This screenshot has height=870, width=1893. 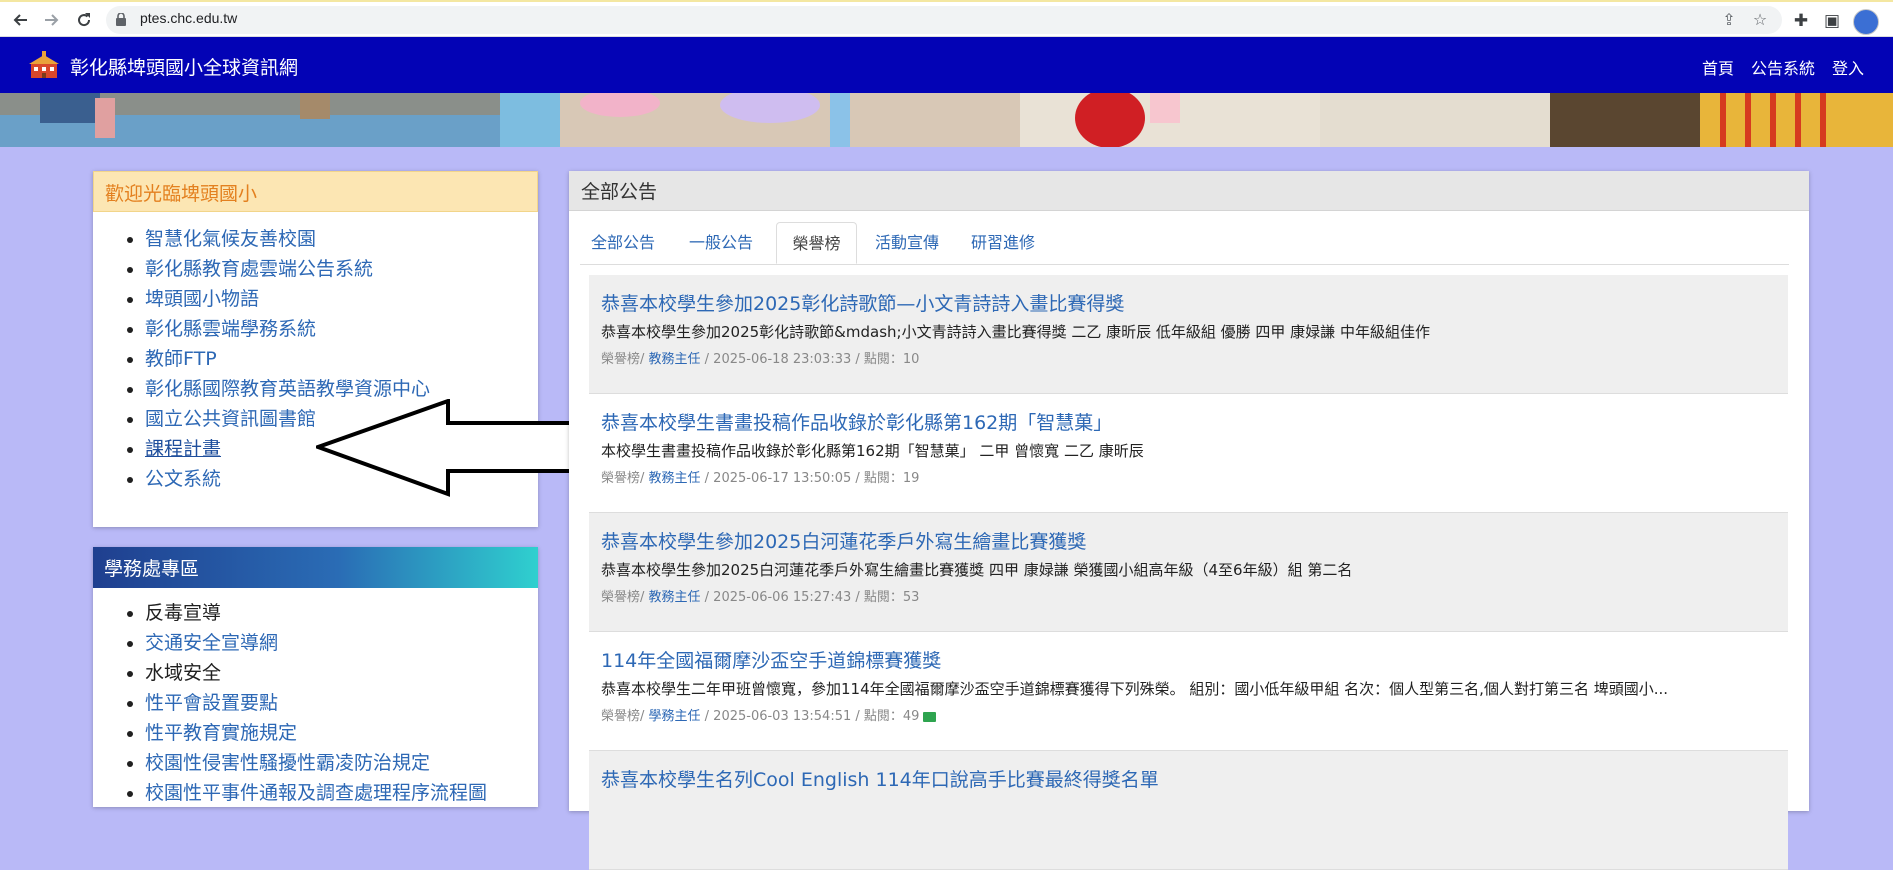 I want to click on arrow-left-icon, so click(x=20, y=20).